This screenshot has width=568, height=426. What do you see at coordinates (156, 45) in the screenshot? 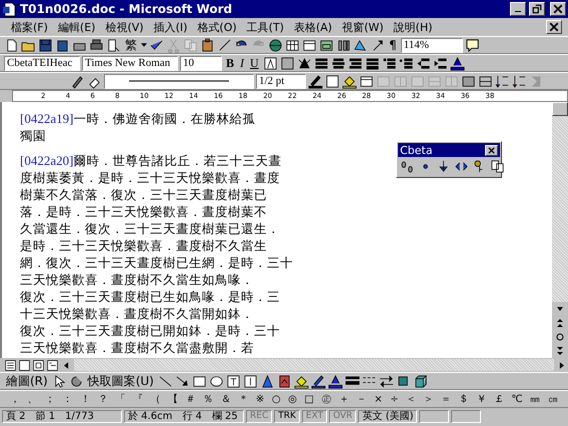
I see `spellcheck-checkmark-icon` at bounding box center [156, 45].